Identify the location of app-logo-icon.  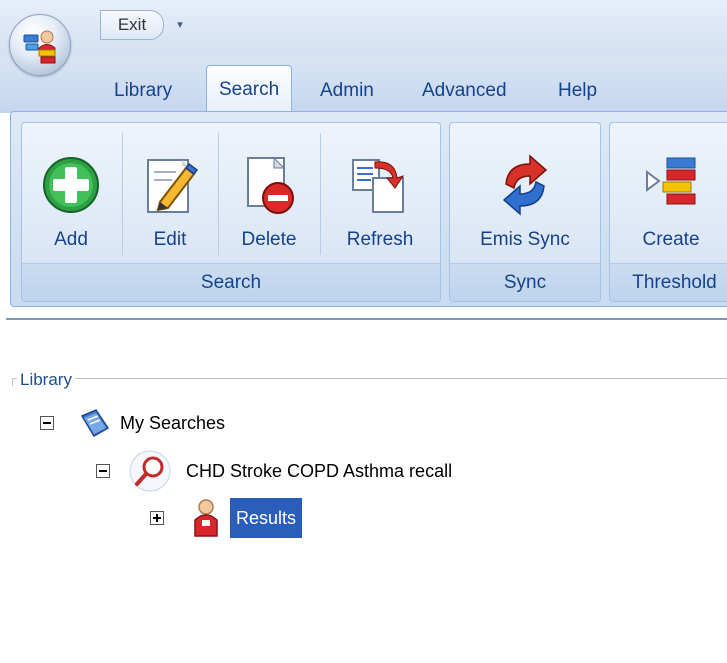
(39, 47).